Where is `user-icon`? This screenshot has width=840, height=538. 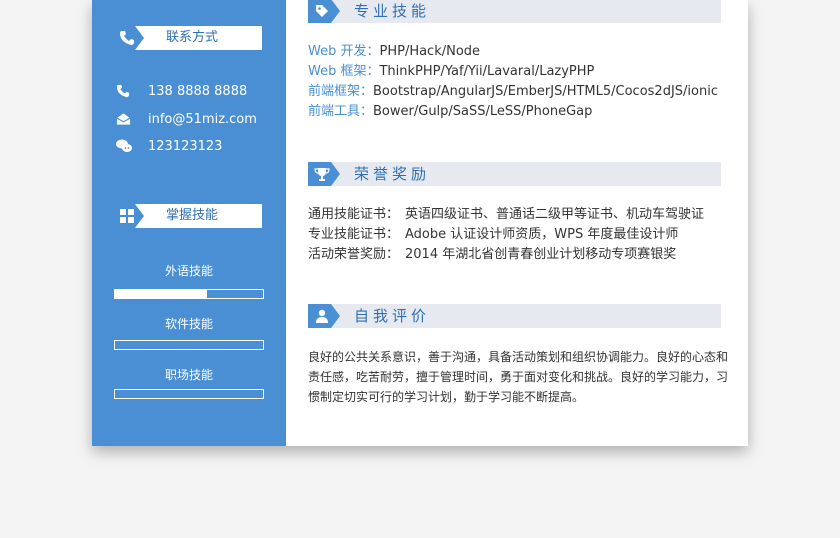 user-icon is located at coordinates (324, 316).